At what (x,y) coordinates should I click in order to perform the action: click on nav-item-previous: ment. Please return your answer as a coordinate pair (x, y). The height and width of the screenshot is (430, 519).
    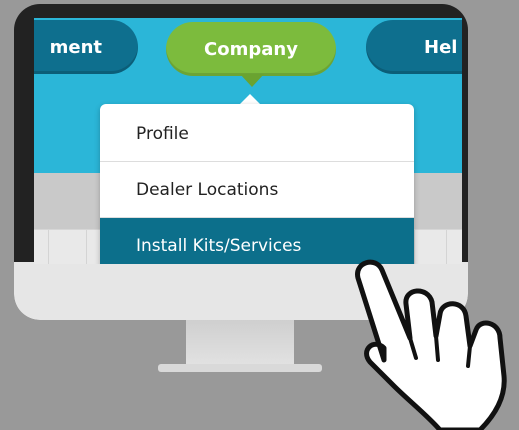
    Looking at the image, I should click on (86, 47).